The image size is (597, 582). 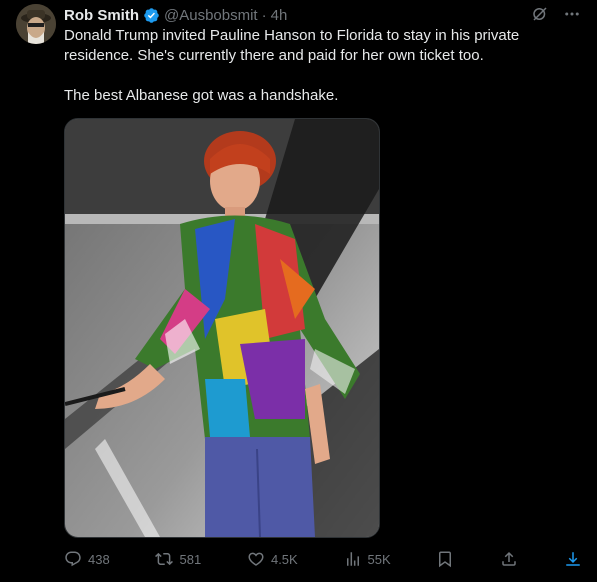 What do you see at coordinates (323, 559) in the screenshot?
I see `post-actions: 438 581 4.5K 55K` at bounding box center [323, 559].